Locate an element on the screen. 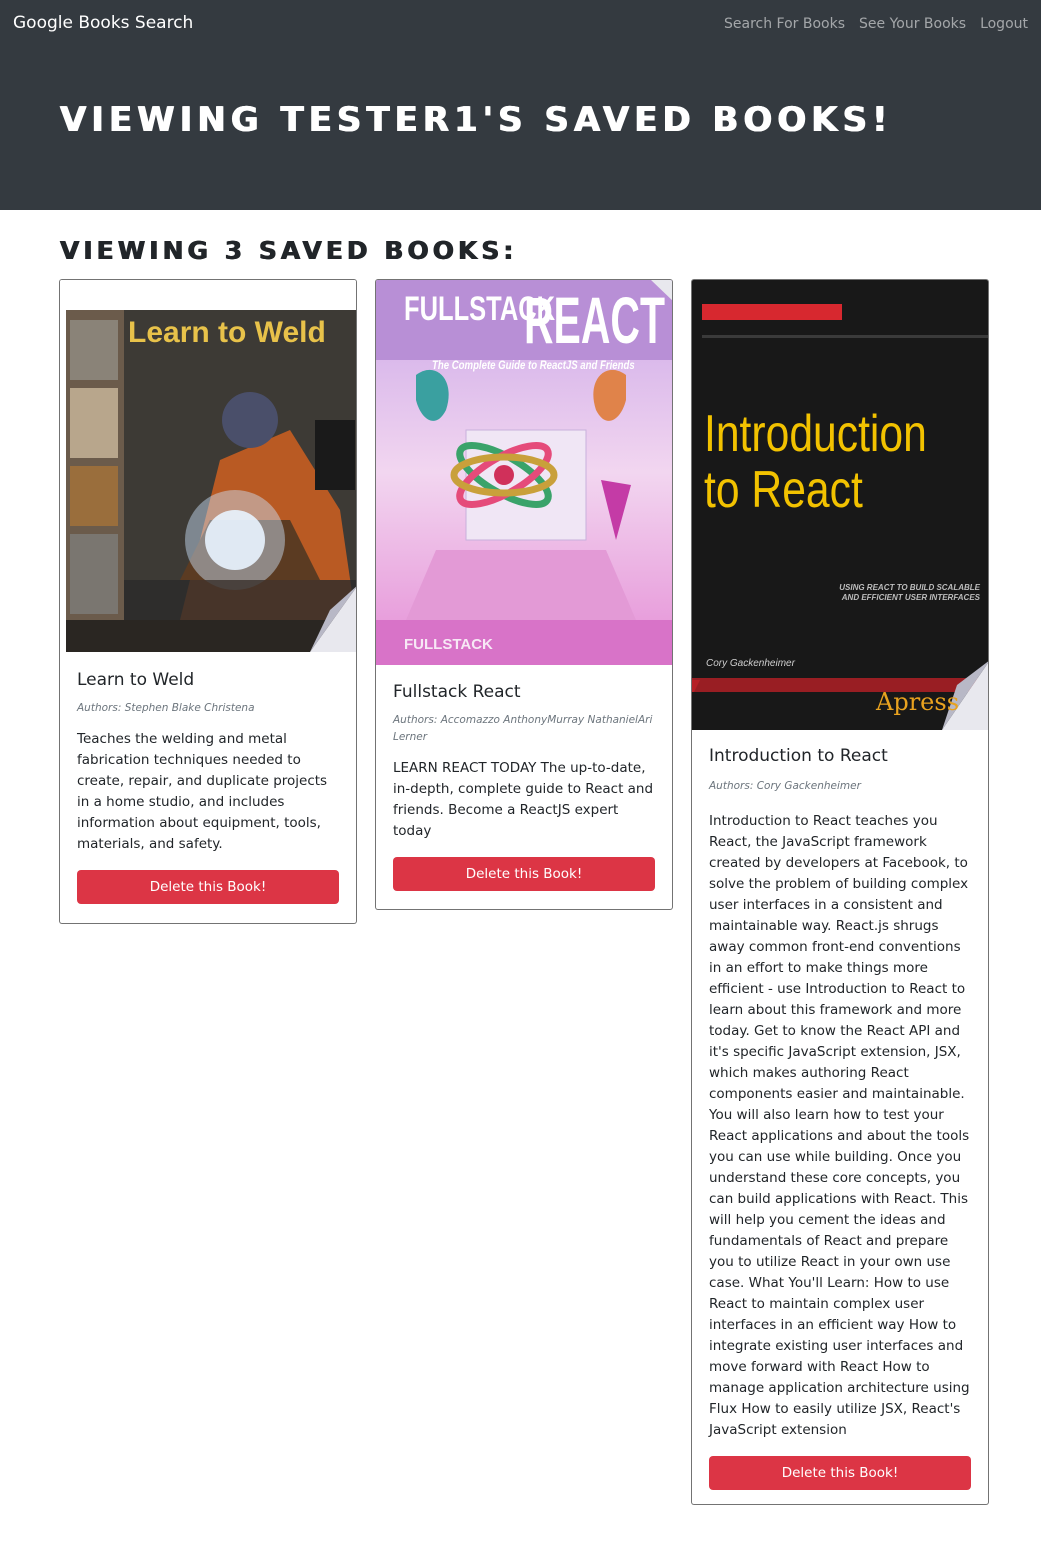 The width and height of the screenshot is (1041, 1553). nav-link-search: Search For Books is located at coordinates (784, 24).